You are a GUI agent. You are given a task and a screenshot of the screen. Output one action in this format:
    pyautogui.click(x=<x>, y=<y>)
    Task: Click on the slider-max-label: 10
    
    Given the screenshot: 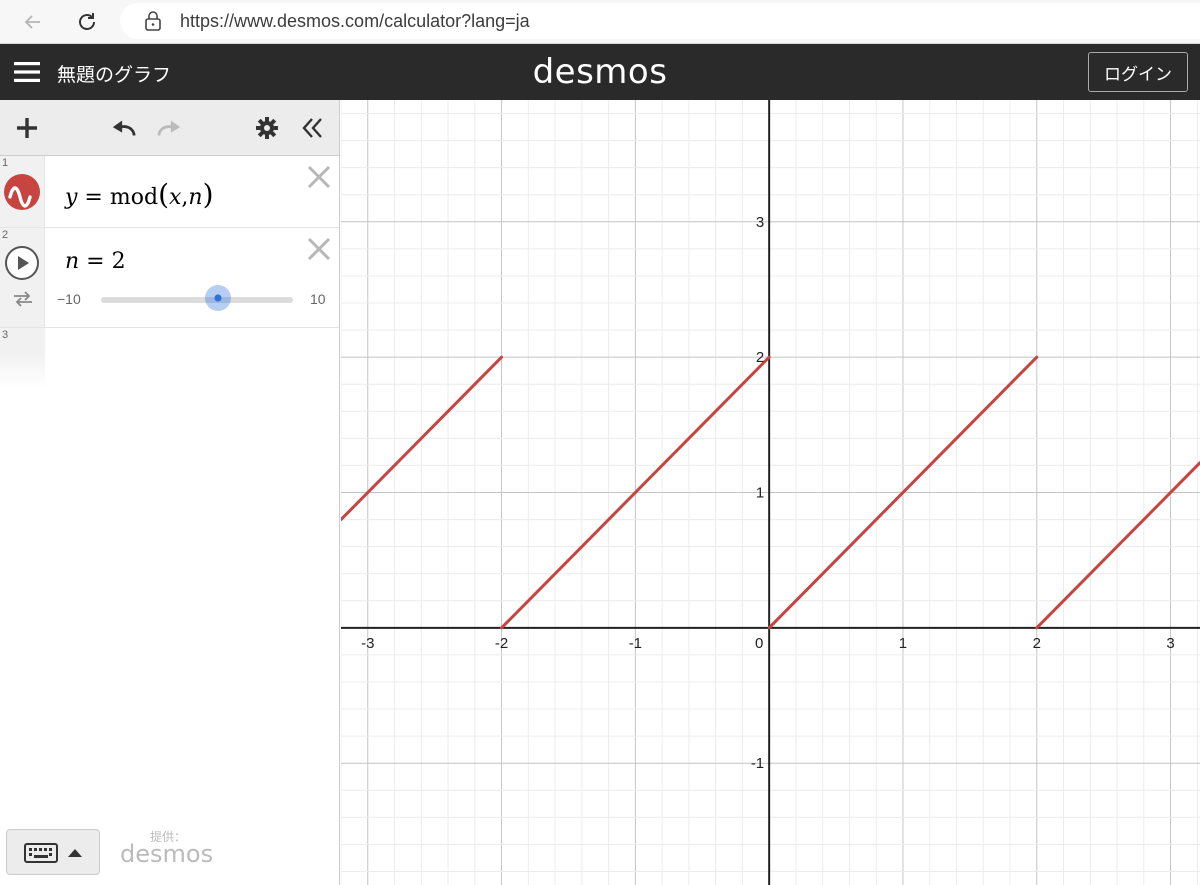 What is the action you would take?
    pyautogui.click(x=318, y=299)
    